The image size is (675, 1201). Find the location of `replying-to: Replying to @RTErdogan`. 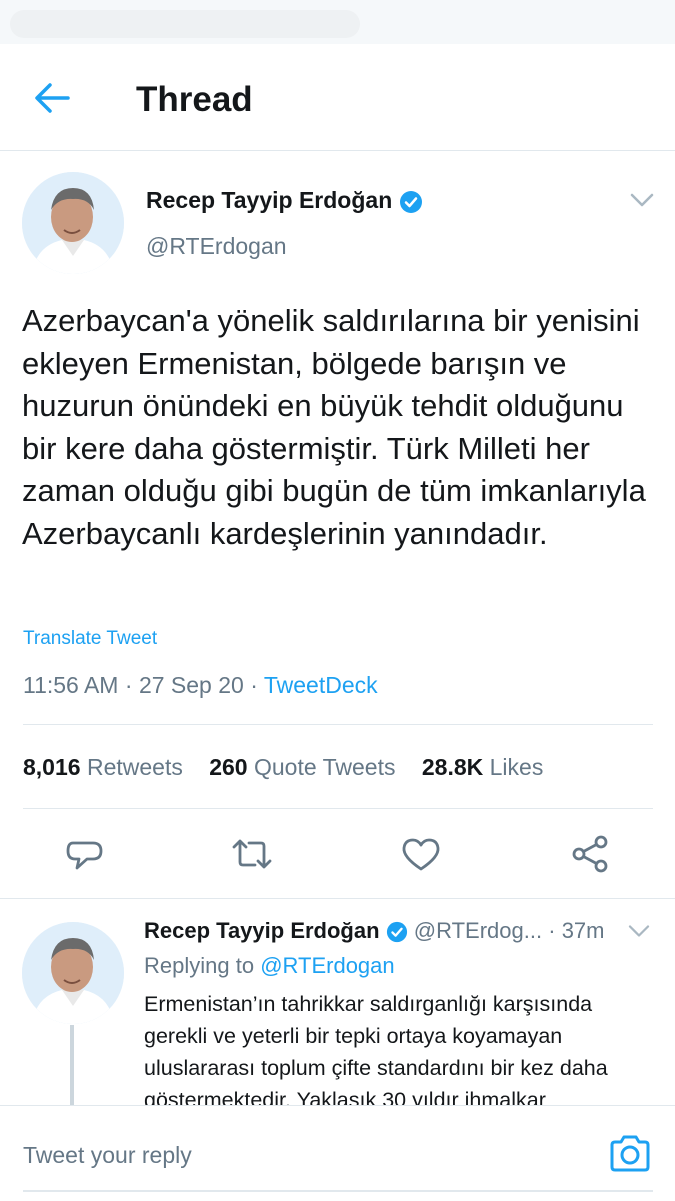

replying-to: Replying to @RTErdogan is located at coordinates (269, 966).